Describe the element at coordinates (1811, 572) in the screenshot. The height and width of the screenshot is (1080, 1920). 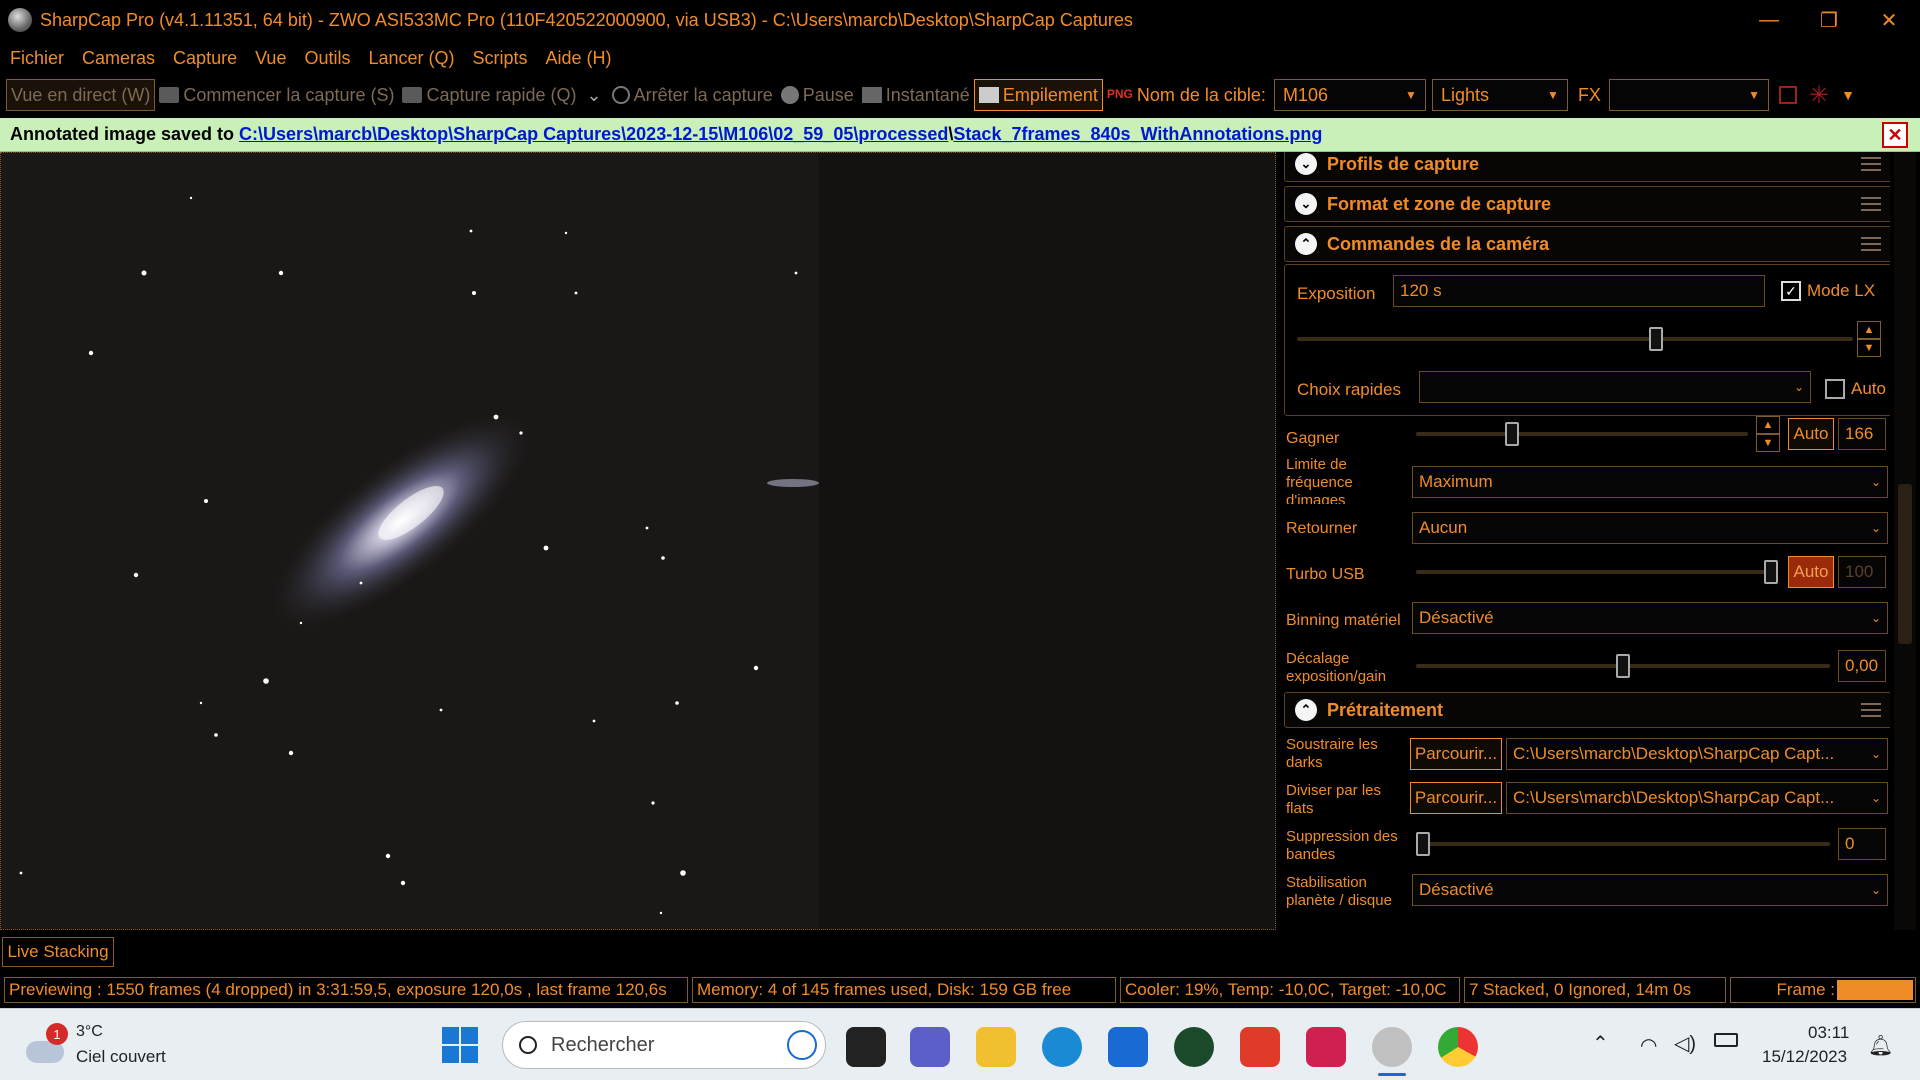
I see `turbo-usb-auto-button: Auto` at that location.